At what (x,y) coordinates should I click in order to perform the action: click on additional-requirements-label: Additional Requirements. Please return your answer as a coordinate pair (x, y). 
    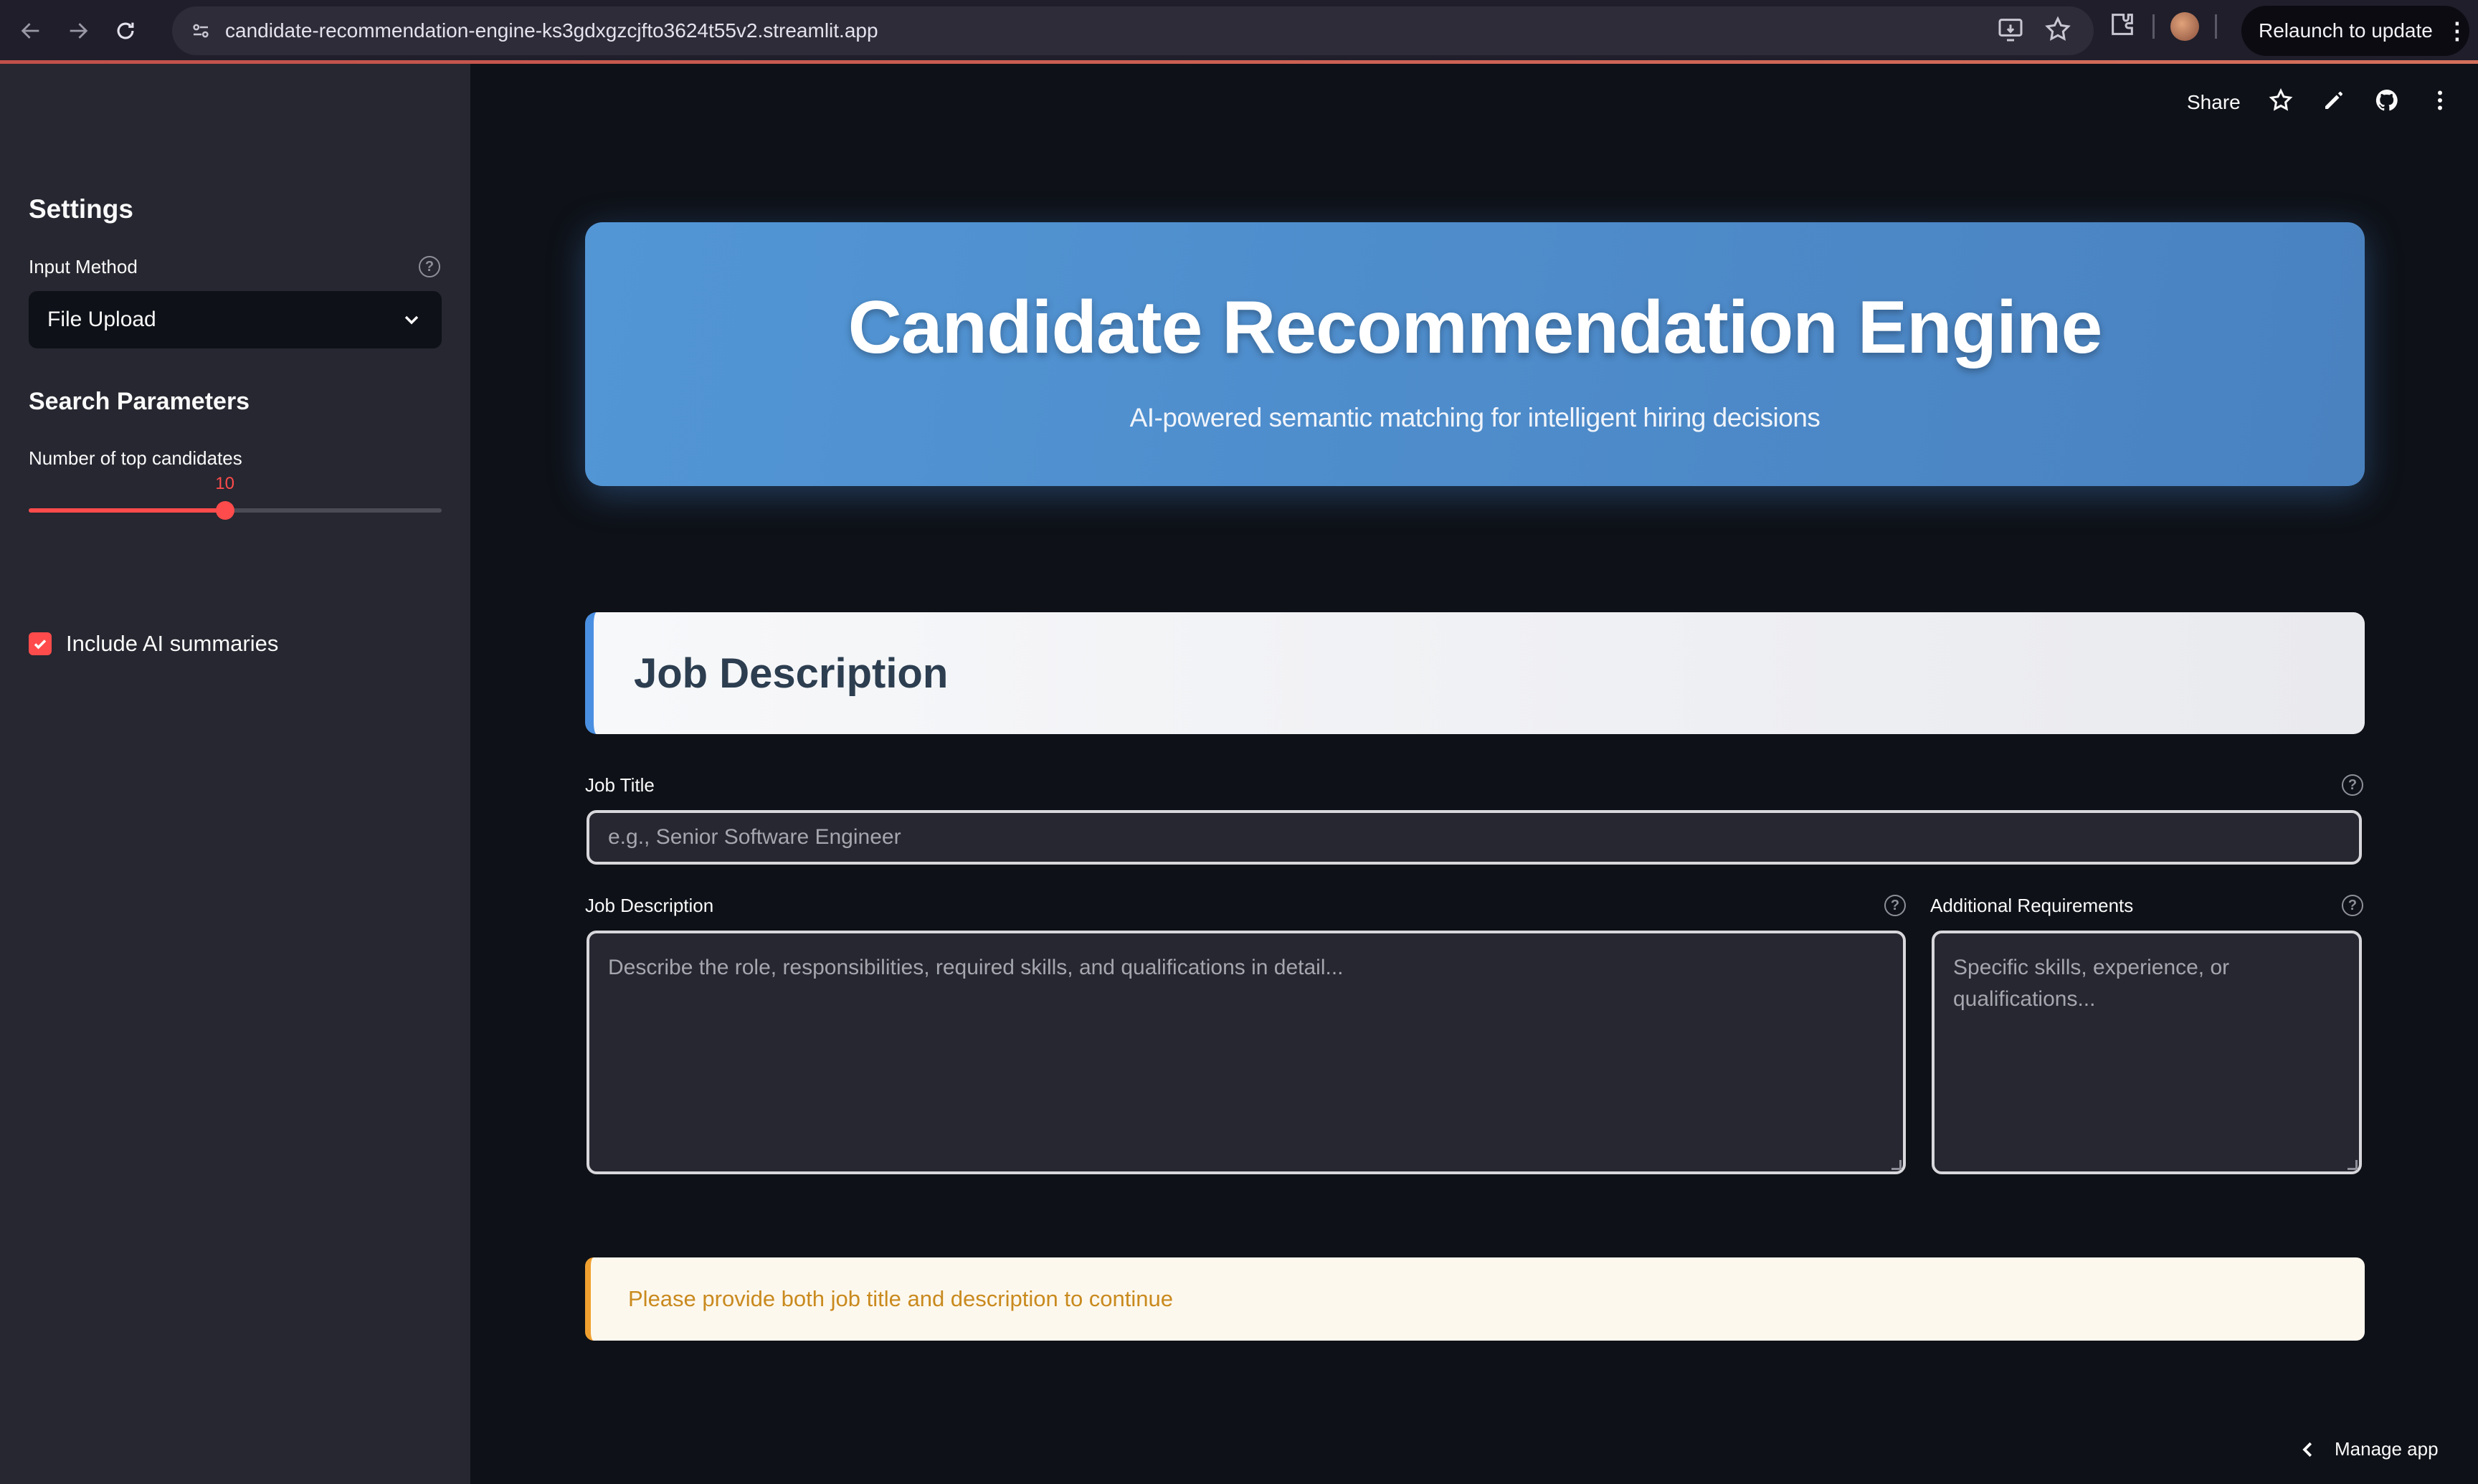
    Looking at the image, I should click on (2032, 906).